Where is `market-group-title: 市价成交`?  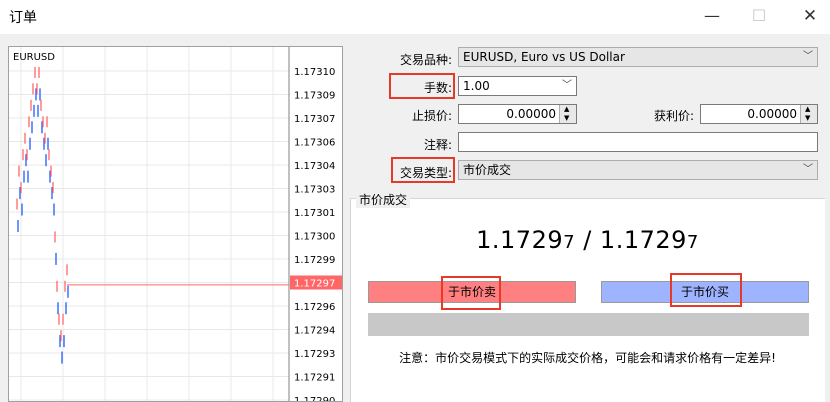
market-group-title: 市价成交 is located at coordinates (383, 199).